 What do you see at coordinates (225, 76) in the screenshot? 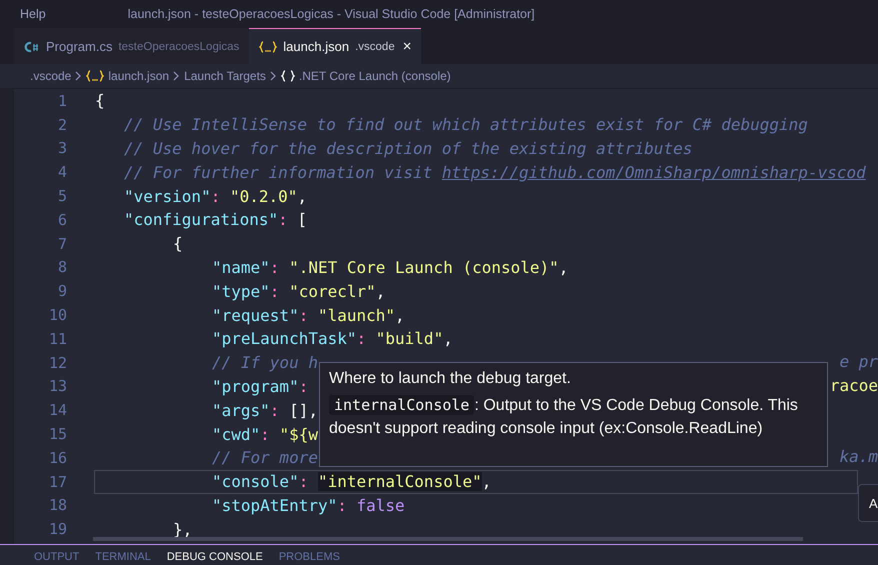
I see `breadcrumb-item: Launch Targets` at bounding box center [225, 76].